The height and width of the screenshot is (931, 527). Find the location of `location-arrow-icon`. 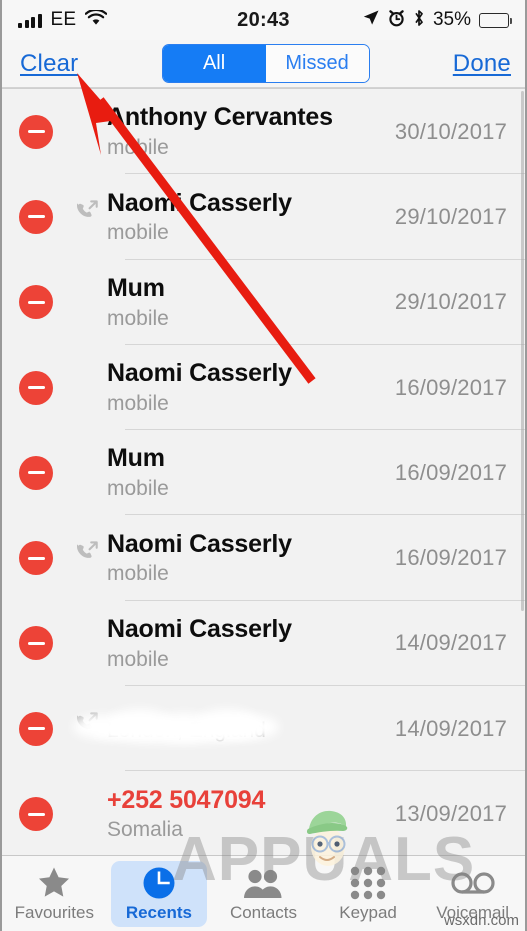

location-arrow-icon is located at coordinates (371, 20).